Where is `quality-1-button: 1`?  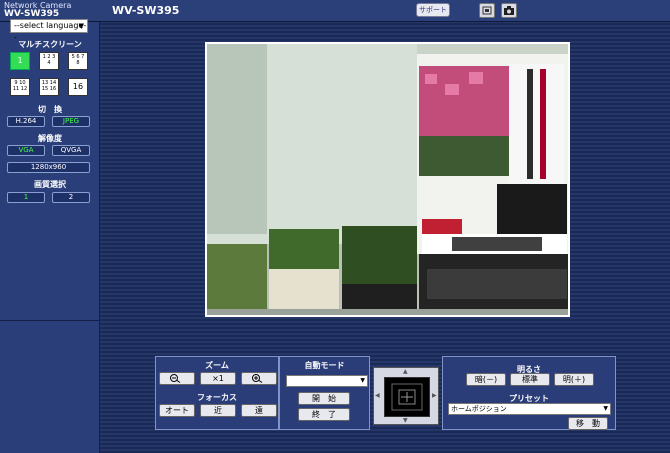 quality-1-button: 1 is located at coordinates (26, 197).